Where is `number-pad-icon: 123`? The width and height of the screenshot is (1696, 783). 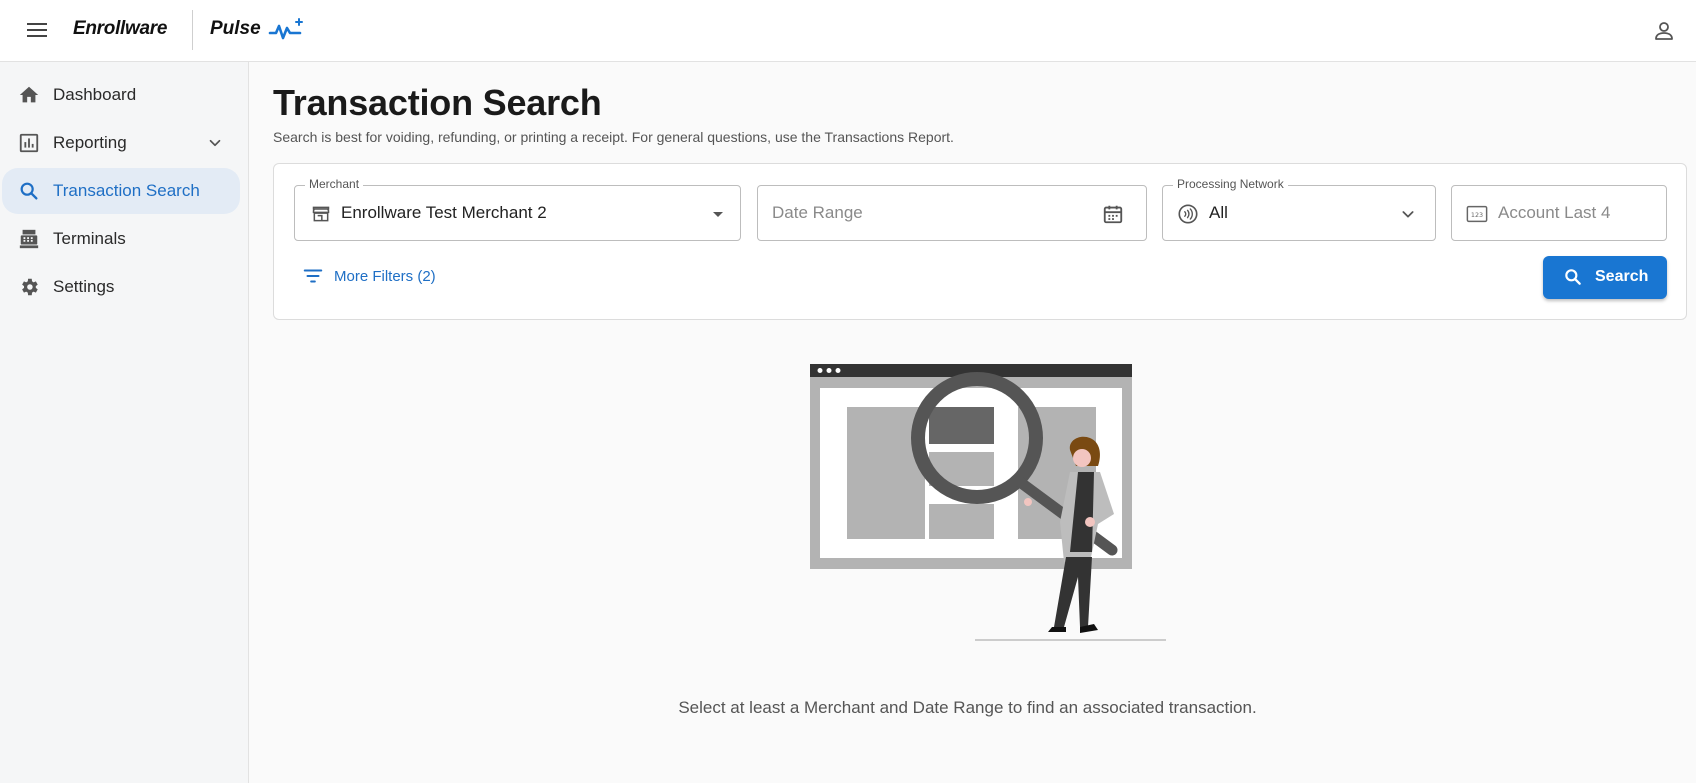
number-pad-icon: 123 is located at coordinates (1477, 214).